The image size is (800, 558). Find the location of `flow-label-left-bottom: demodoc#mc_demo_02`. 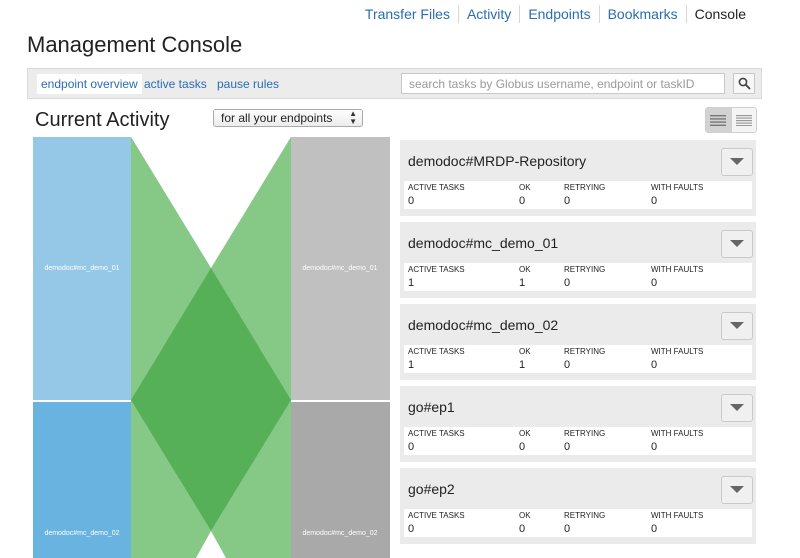

flow-label-left-bottom: demodoc#mc_demo_02 is located at coordinates (81, 533).